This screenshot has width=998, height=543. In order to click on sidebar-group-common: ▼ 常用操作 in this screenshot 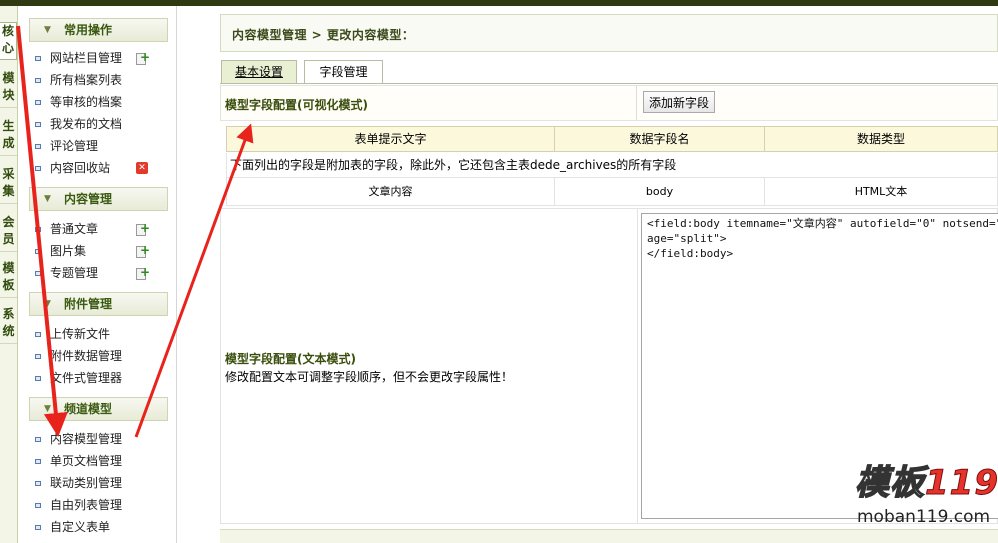, I will do `click(98, 30)`.